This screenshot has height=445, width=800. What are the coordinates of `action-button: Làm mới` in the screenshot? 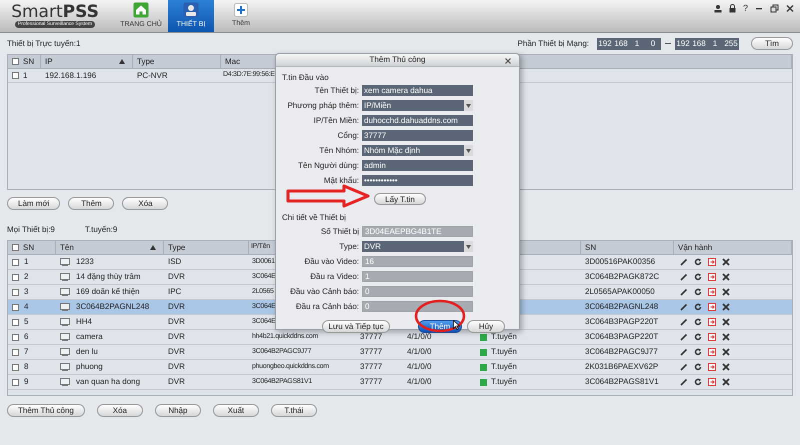 It's located at (33, 203).